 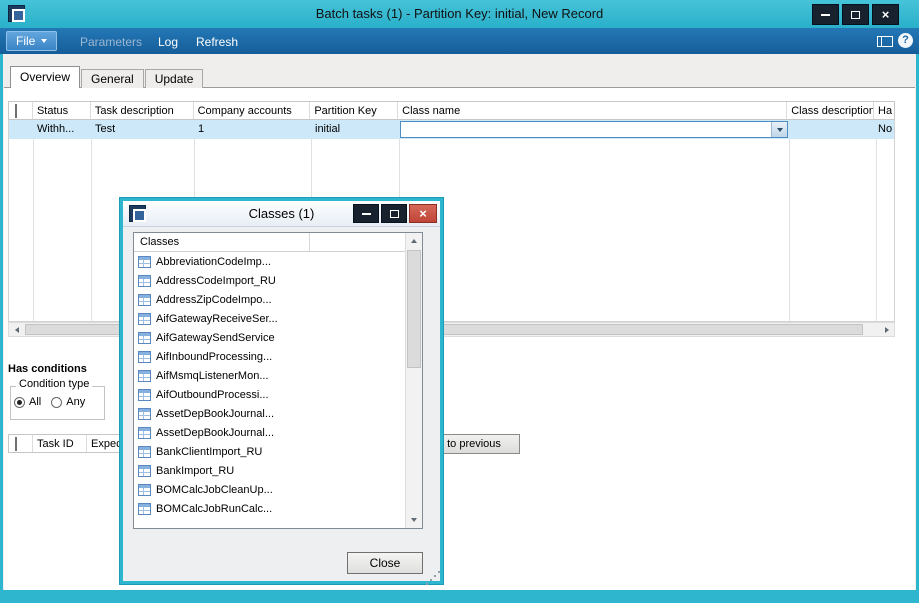 What do you see at coordinates (355, 129) in the screenshot?
I see `cell-partition-key: initial` at bounding box center [355, 129].